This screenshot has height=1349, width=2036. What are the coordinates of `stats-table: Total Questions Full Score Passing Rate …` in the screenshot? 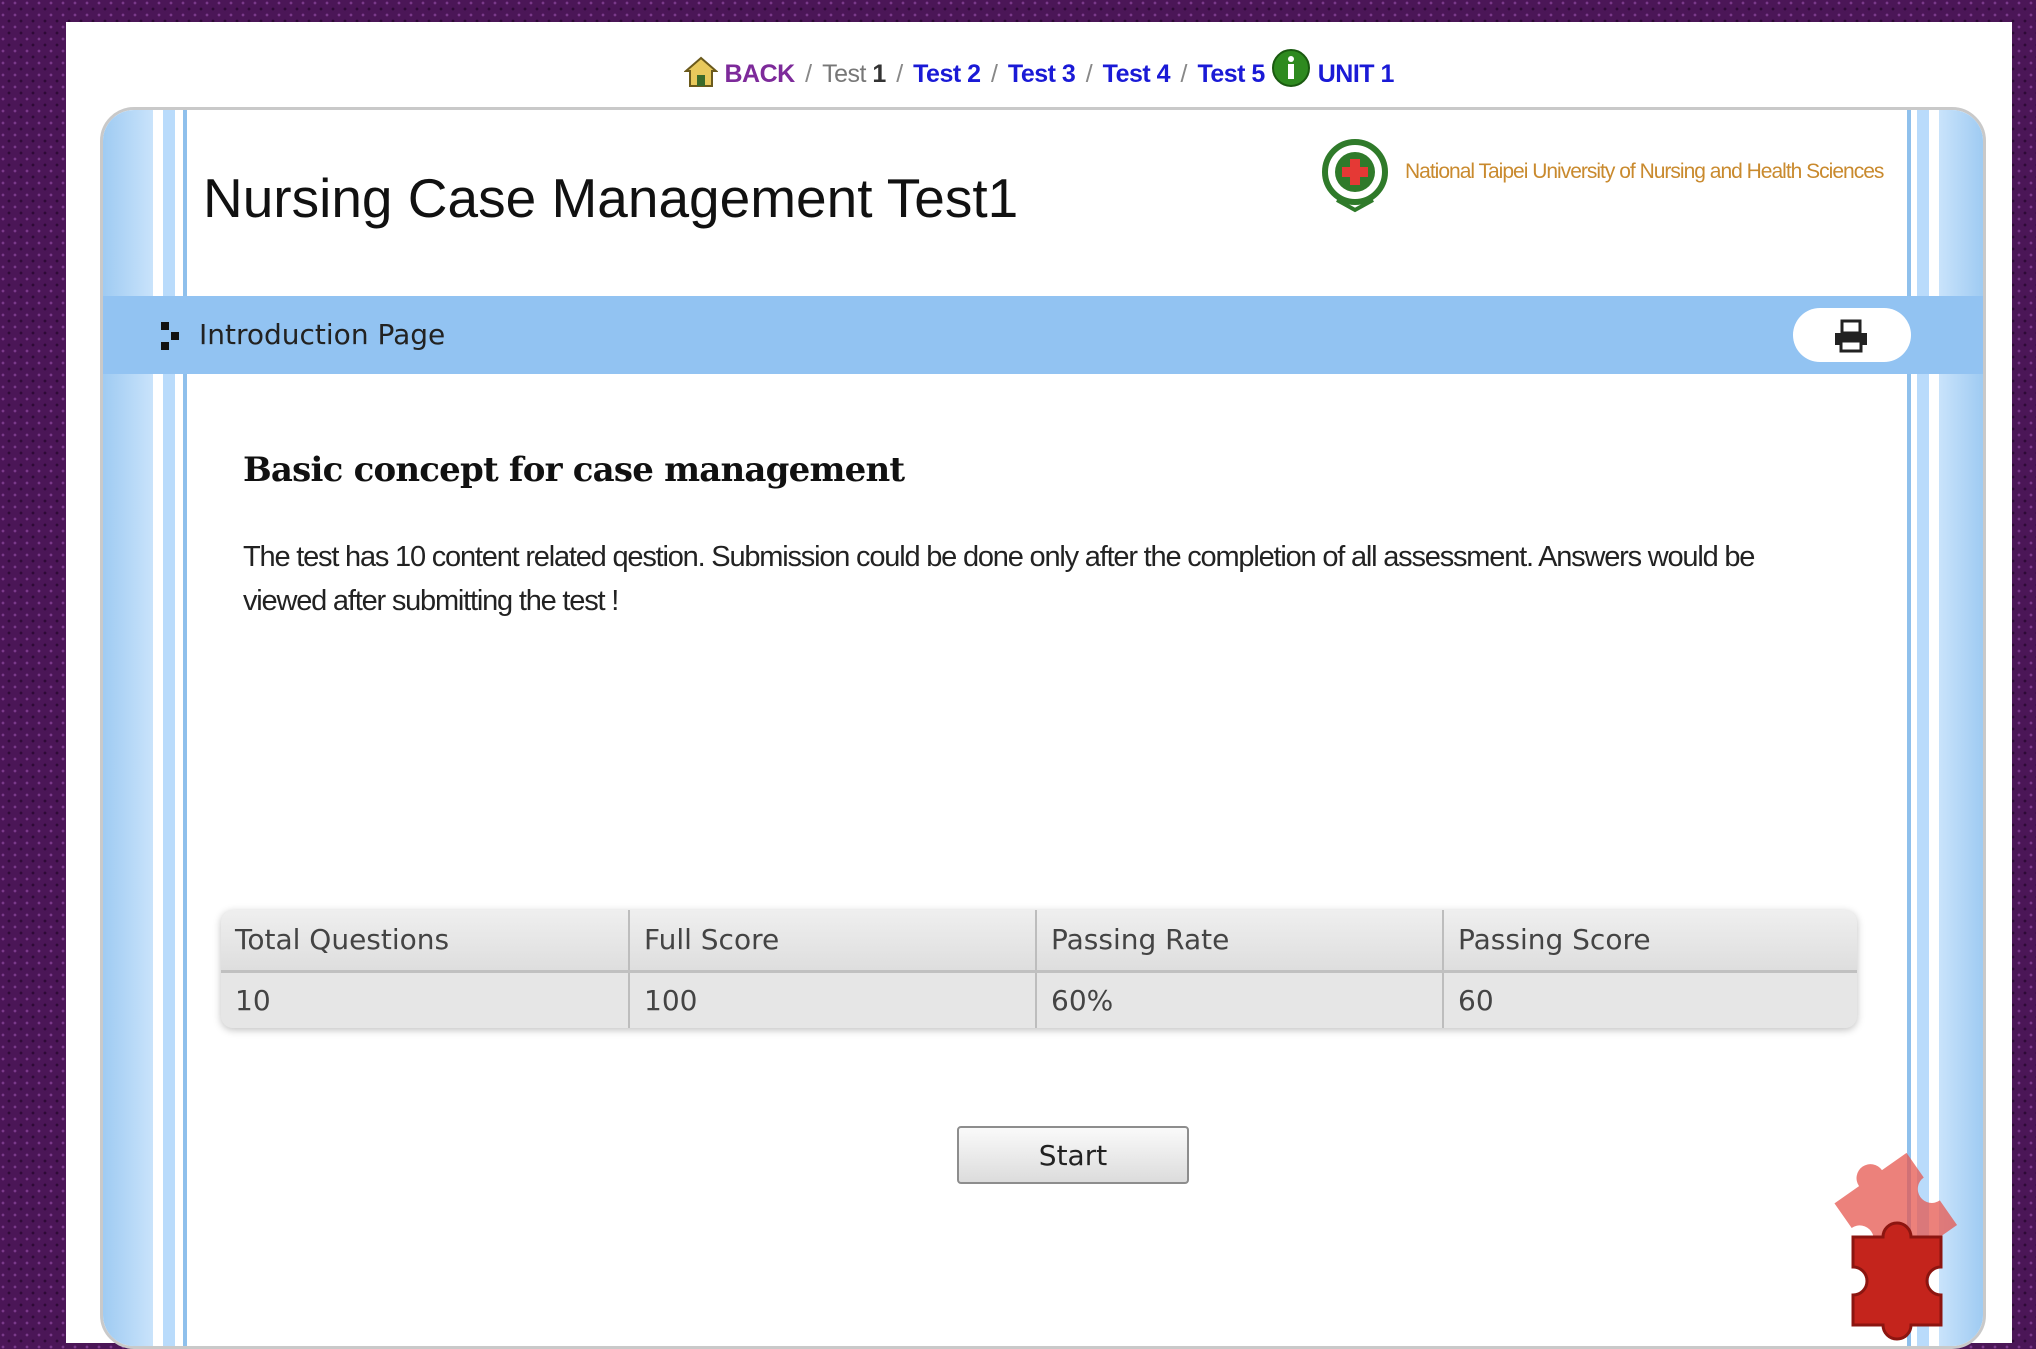 It's located at (1039, 969).